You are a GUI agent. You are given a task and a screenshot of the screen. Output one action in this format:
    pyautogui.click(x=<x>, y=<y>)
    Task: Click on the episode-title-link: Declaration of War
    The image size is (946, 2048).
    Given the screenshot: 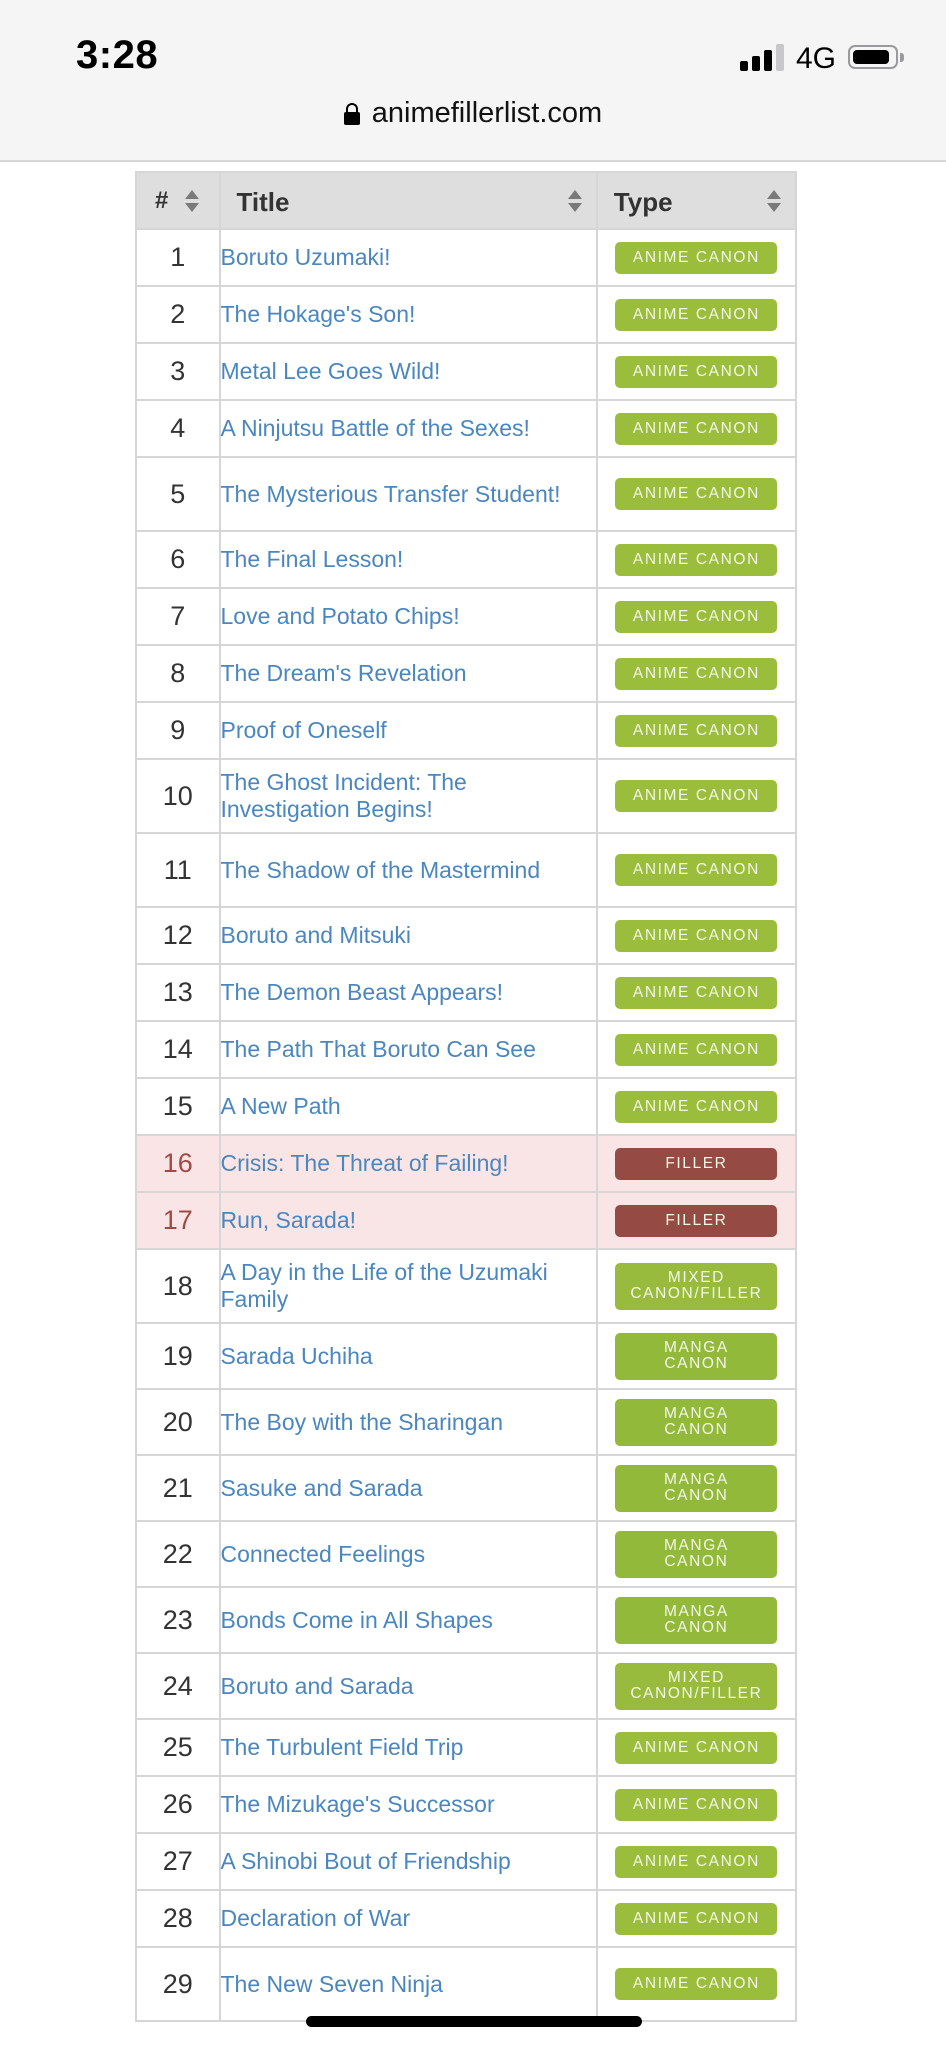 What is the action you would take?
    pyautogui.click(x=316, y=1918)
    